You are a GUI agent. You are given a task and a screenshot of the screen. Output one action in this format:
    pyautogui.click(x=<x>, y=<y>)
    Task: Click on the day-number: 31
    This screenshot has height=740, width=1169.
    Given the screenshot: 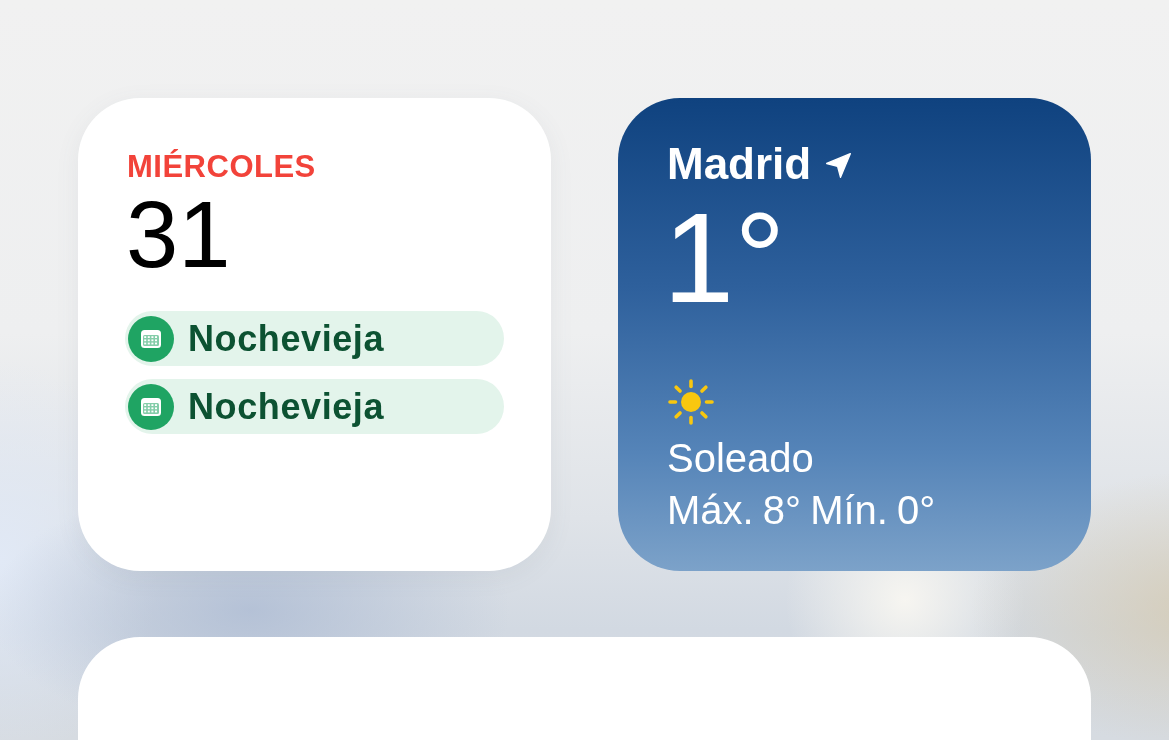 What is the action you would take?
    pyautogui.click(x=178, y=235)
    